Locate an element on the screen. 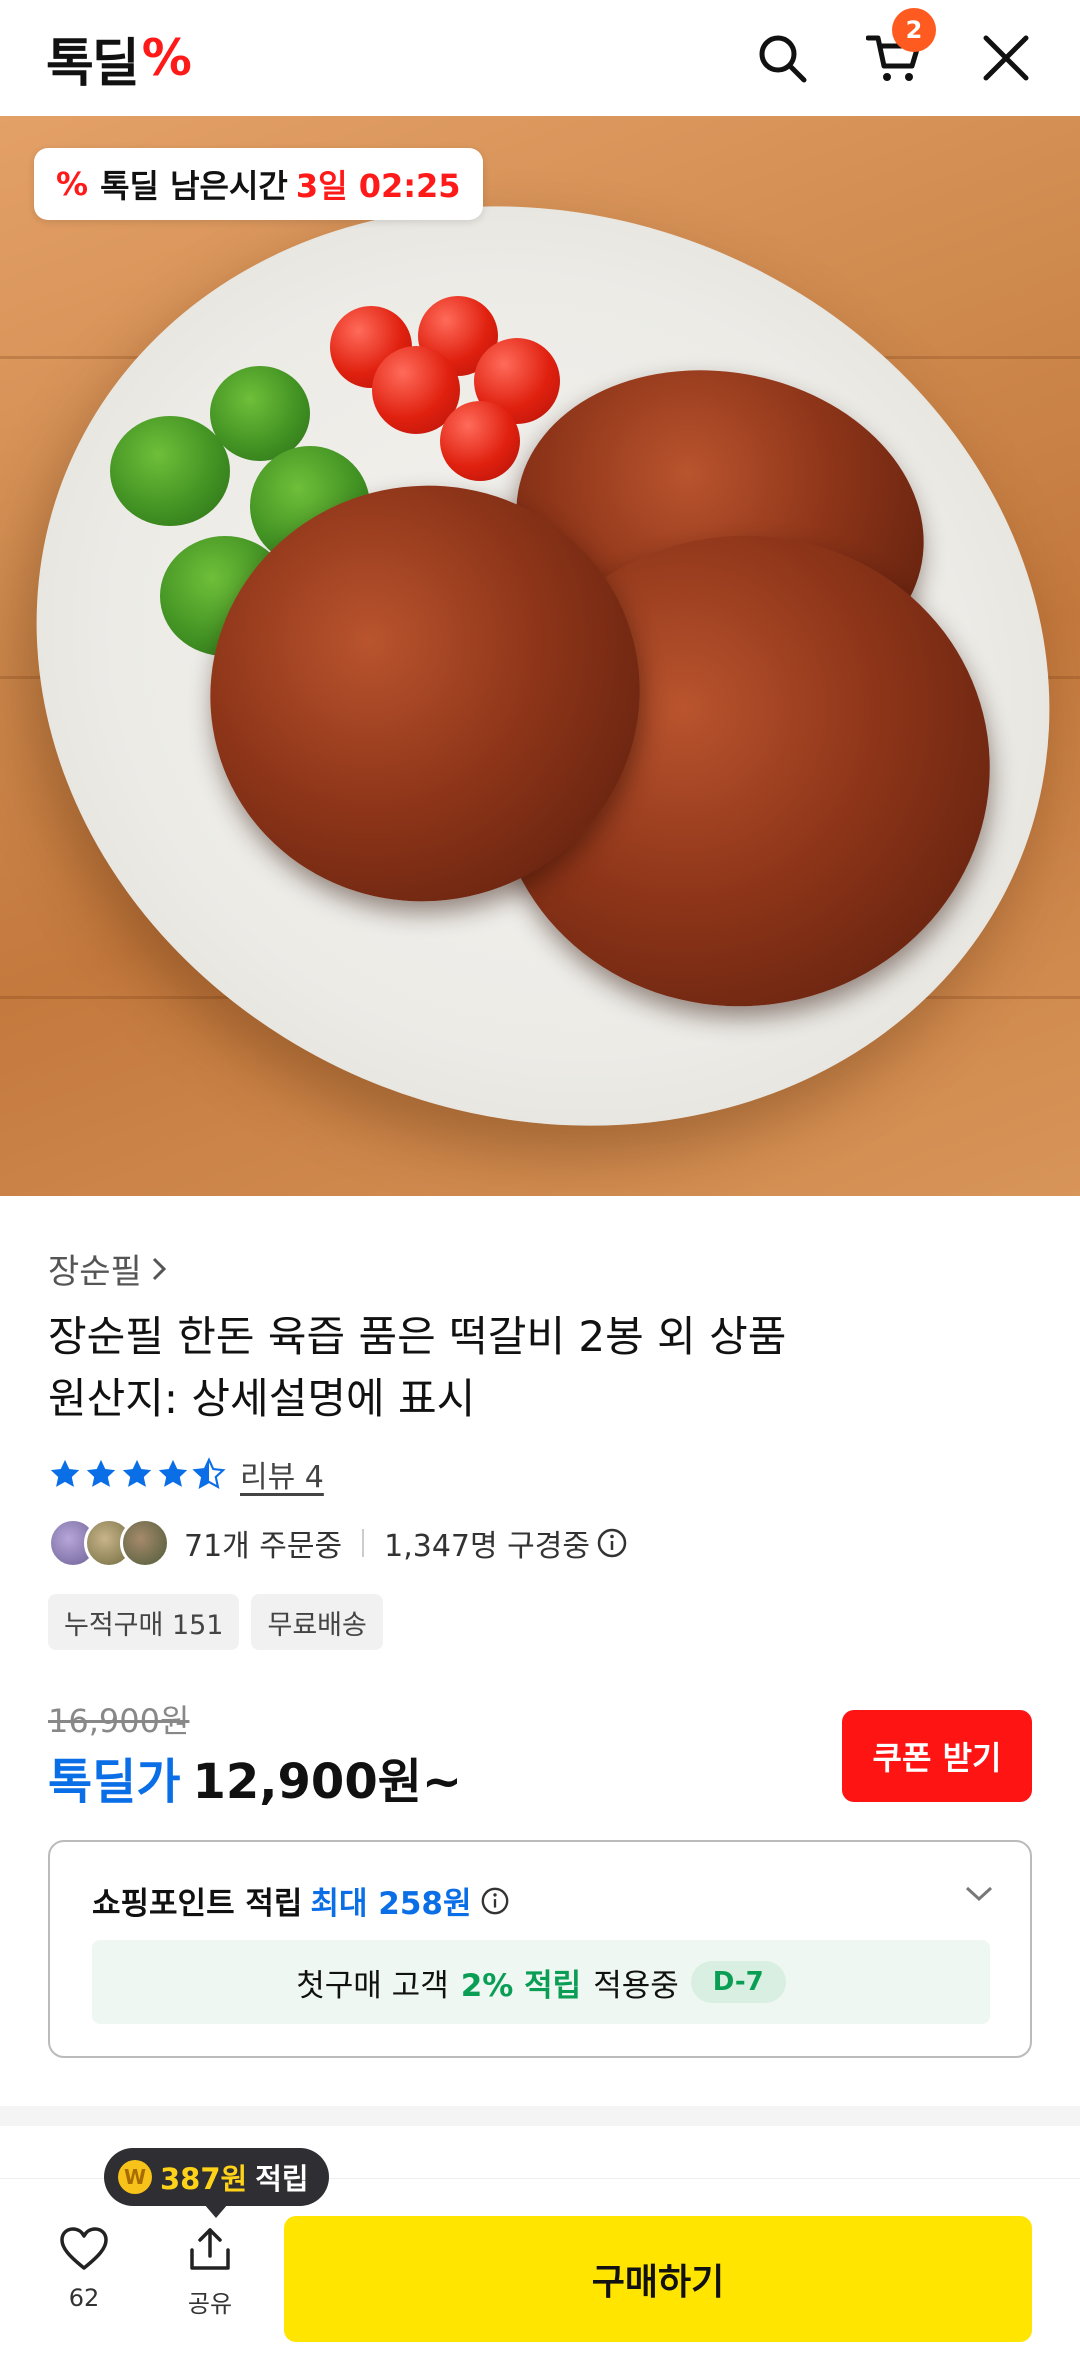 The height and width of the screenshot is (2373, 1080). cart-icon: 2 is located at coordinates (901, 47).